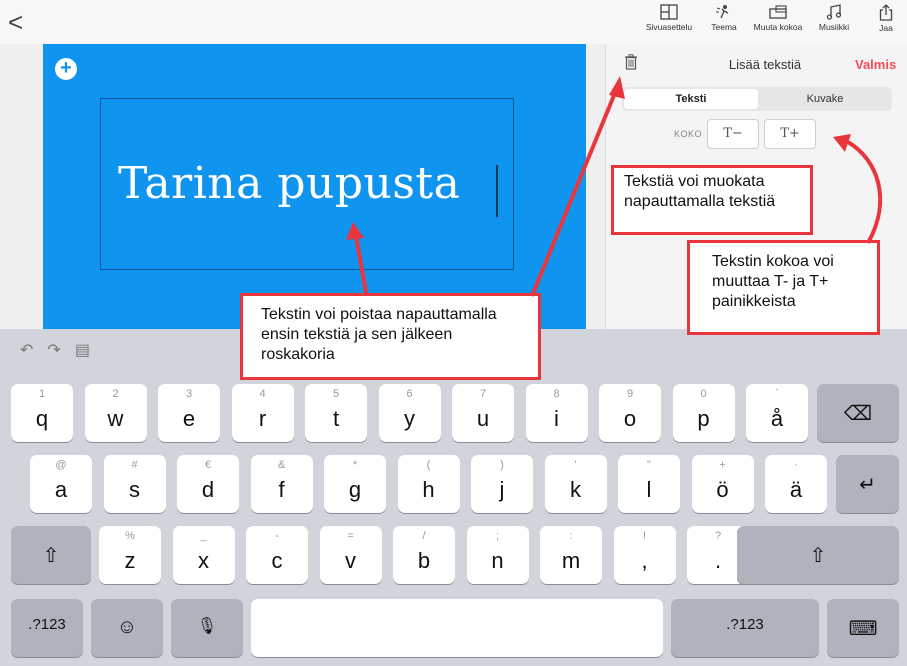 The image size is (907, 666). I want to click on done-button: Valmis, so click(875, 64).